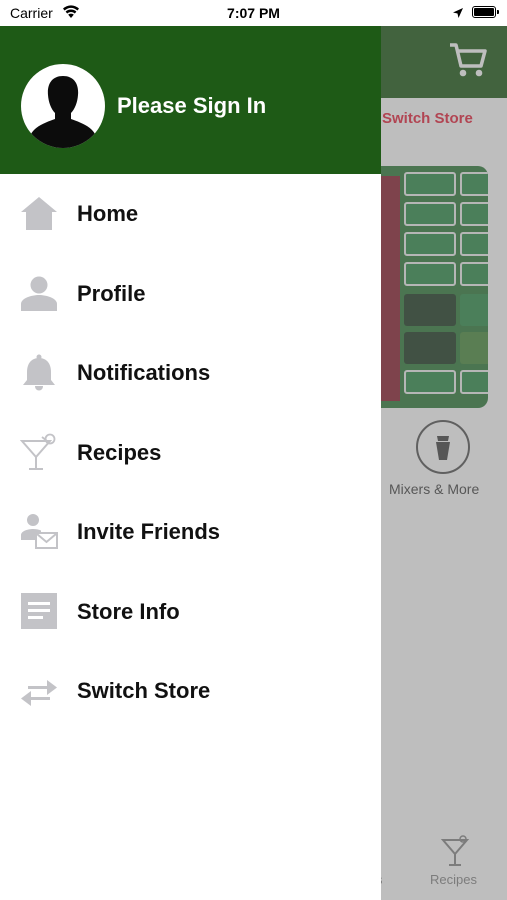  I want to click on menu-item-recipes: Recipes, so click(190, 453).